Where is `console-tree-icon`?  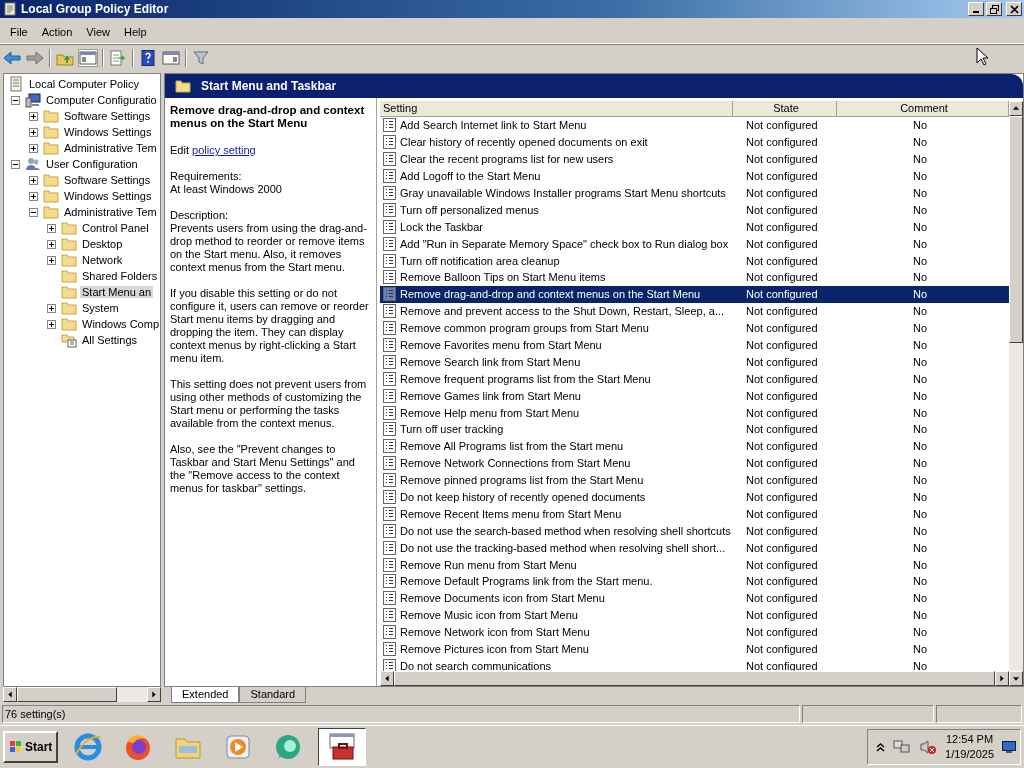 console-tree-icon is located at coordinates (88, 58).